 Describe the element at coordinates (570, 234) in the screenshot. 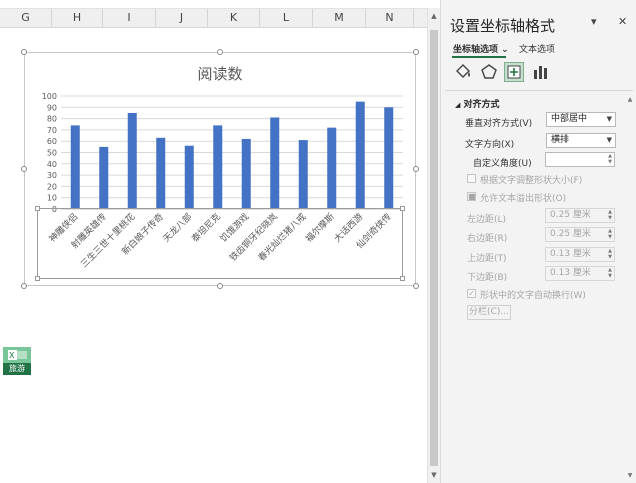

I see `right-margin-value: 0.25 厘米` at that location.